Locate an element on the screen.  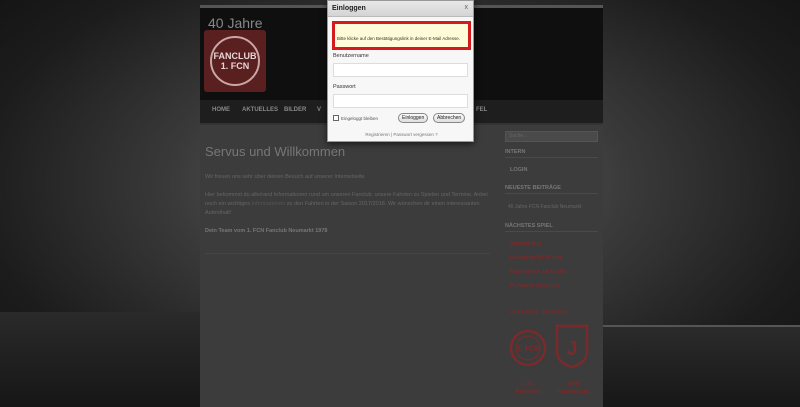
match-date: 23.01.2018 - 20:30 Uhr is located at coordinates (539, 313).